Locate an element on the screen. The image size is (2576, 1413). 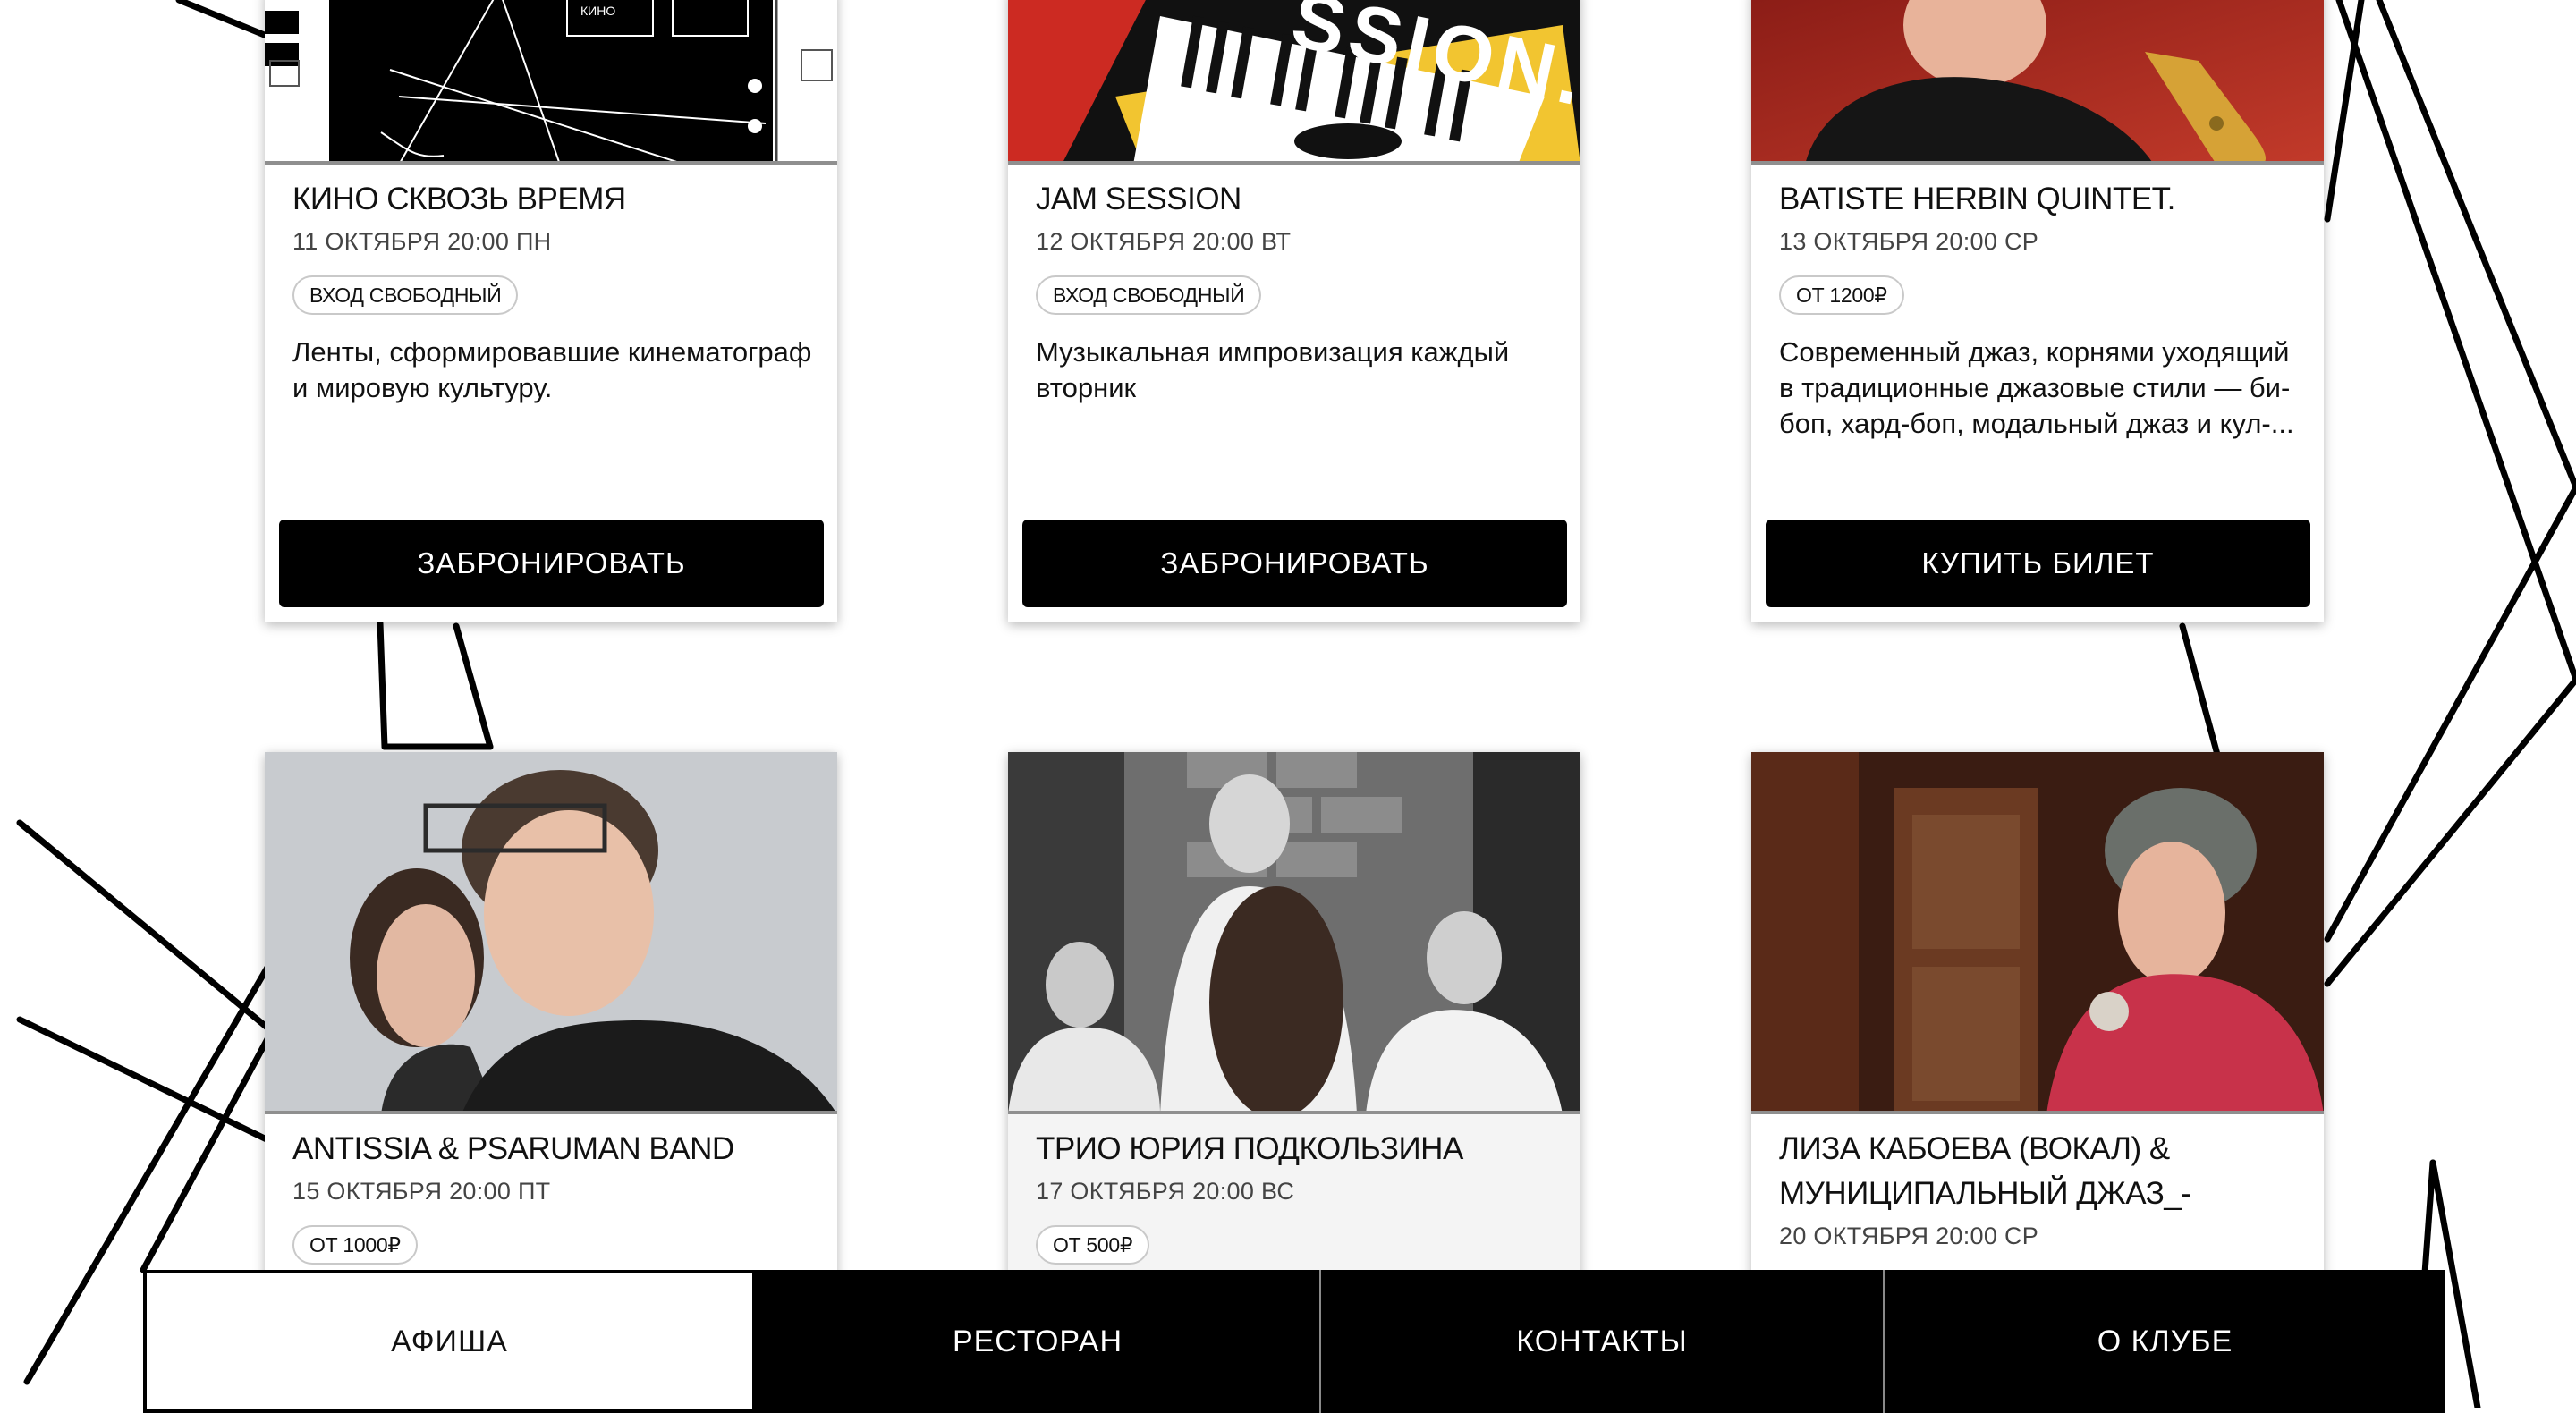
event-date: 20 ОКТЯБРЯ 20:00 СР is located at coordinates (1909, 1236).